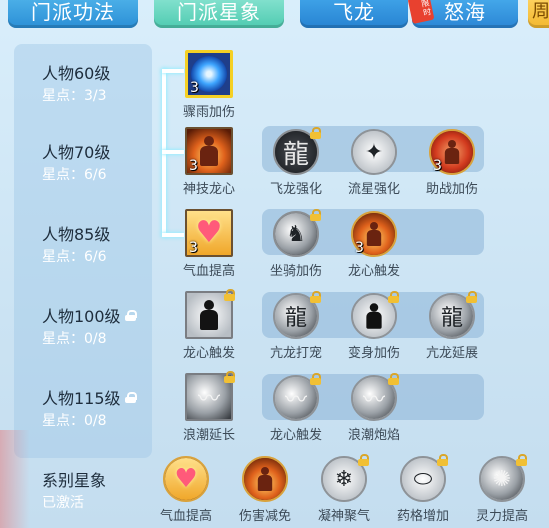  I want to click on system-node-hp-boost: ♥ 气血提高, so click(186, 490).